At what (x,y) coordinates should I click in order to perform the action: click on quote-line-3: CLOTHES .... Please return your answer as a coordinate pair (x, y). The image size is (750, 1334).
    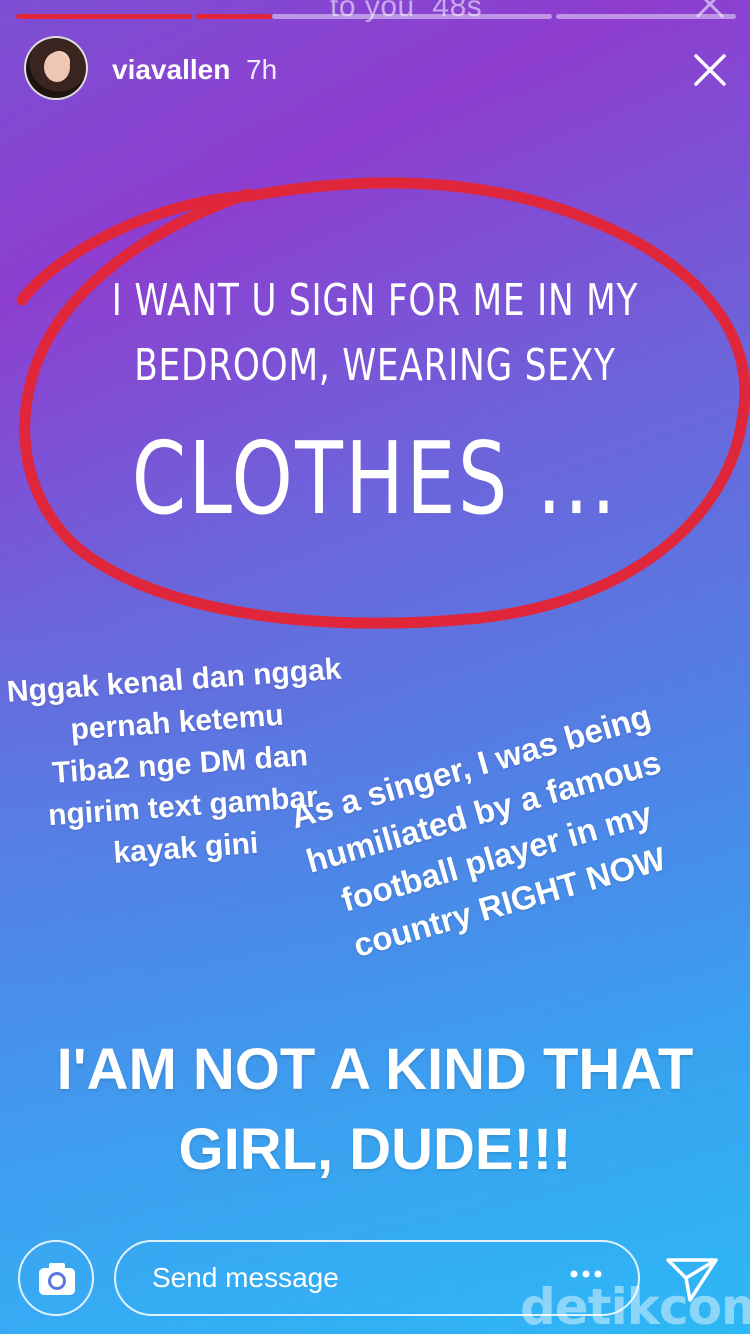
    Looking at the image, I should click on (375, 478).